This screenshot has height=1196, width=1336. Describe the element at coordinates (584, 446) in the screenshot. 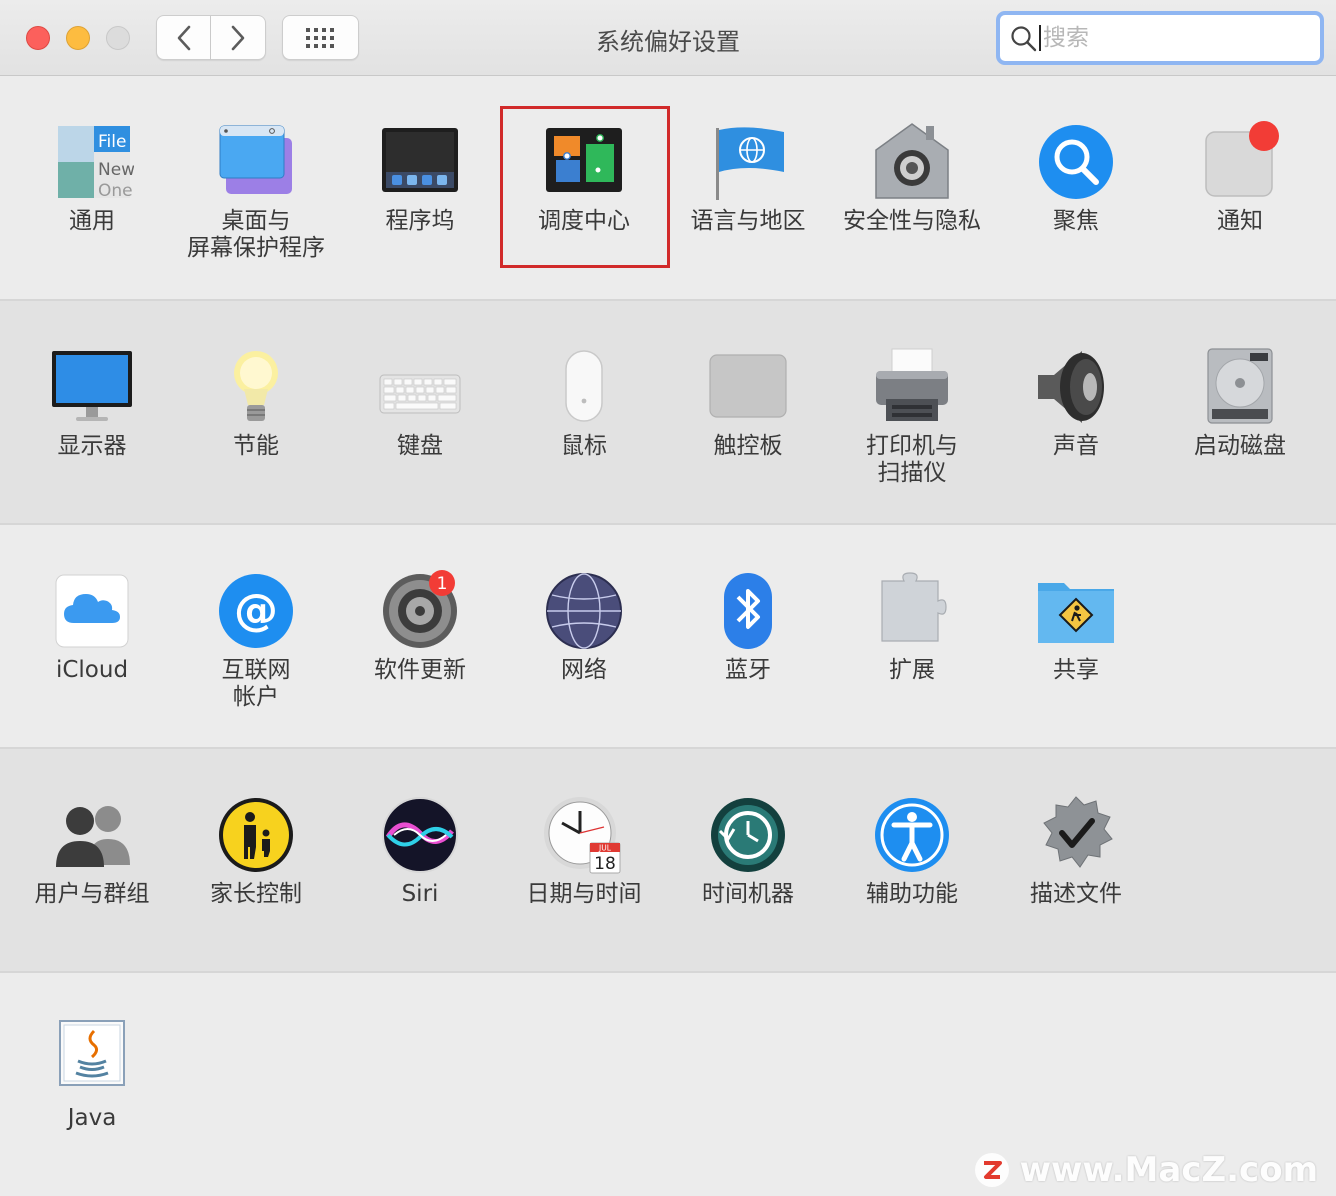

I see `pref-label: 鼠标` at that location.